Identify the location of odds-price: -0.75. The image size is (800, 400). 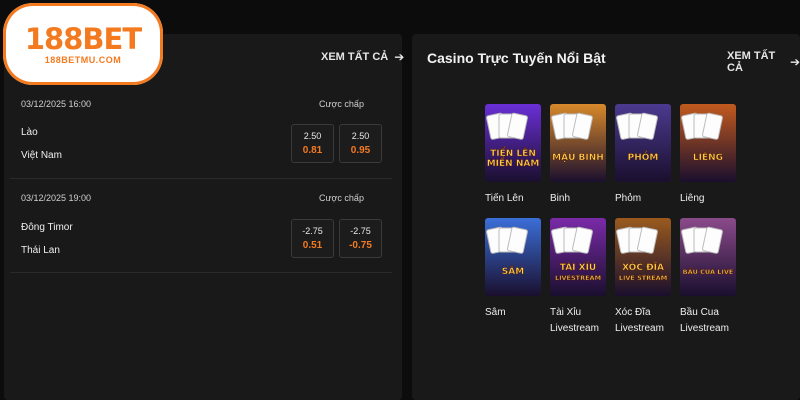
(360, 245).